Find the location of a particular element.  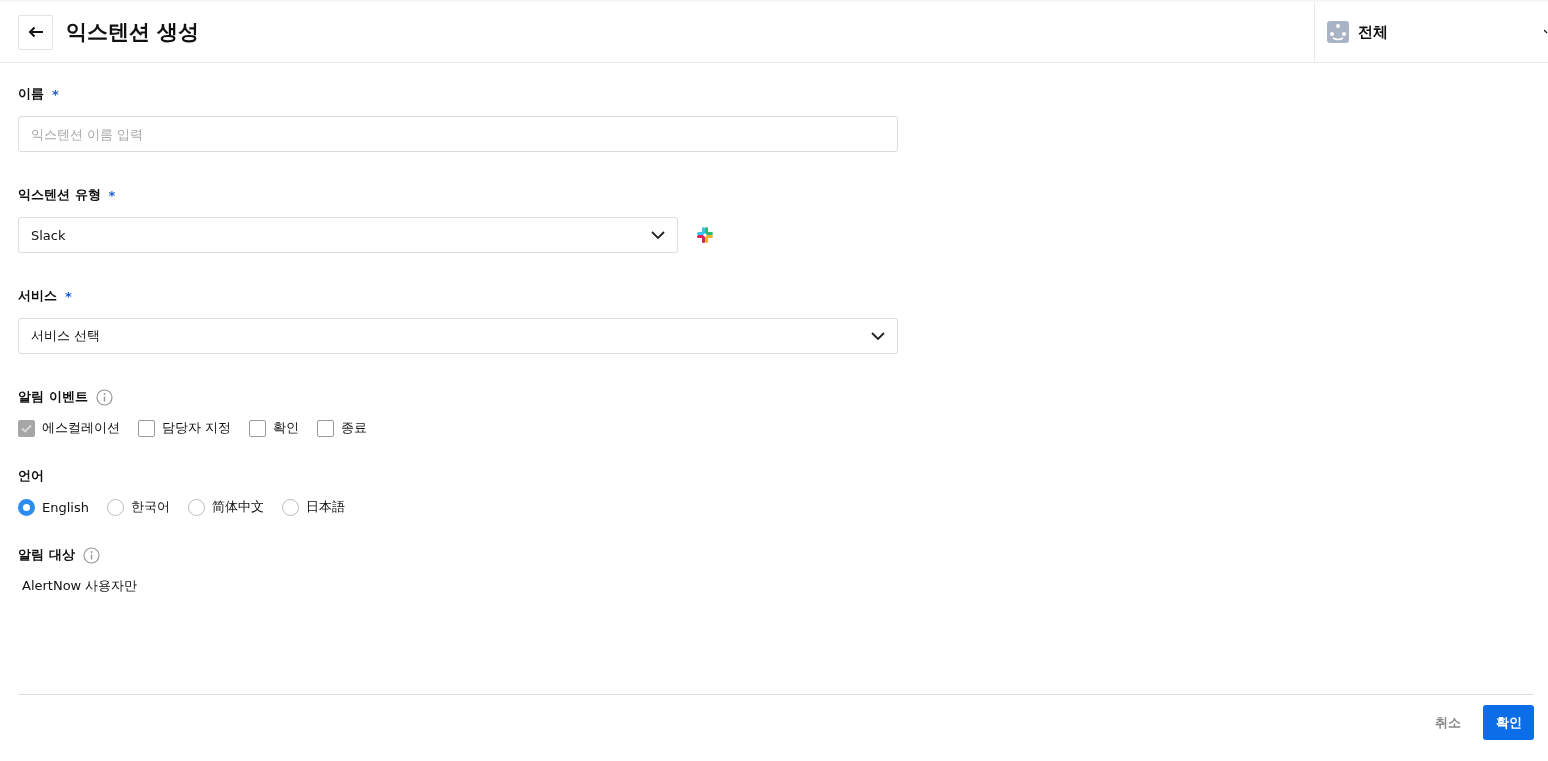

workspace-selector: 전체 is located at coordinates (1431, 32).